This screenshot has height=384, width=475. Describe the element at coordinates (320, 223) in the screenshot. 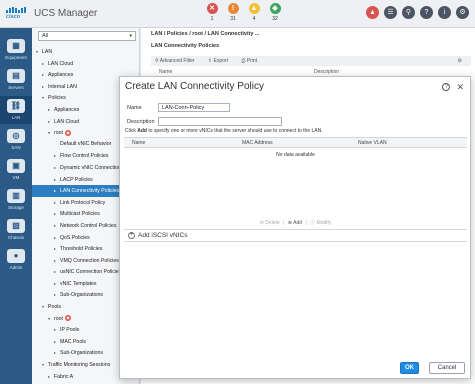

I see `modify-button: ⓘ Modify` at that location.